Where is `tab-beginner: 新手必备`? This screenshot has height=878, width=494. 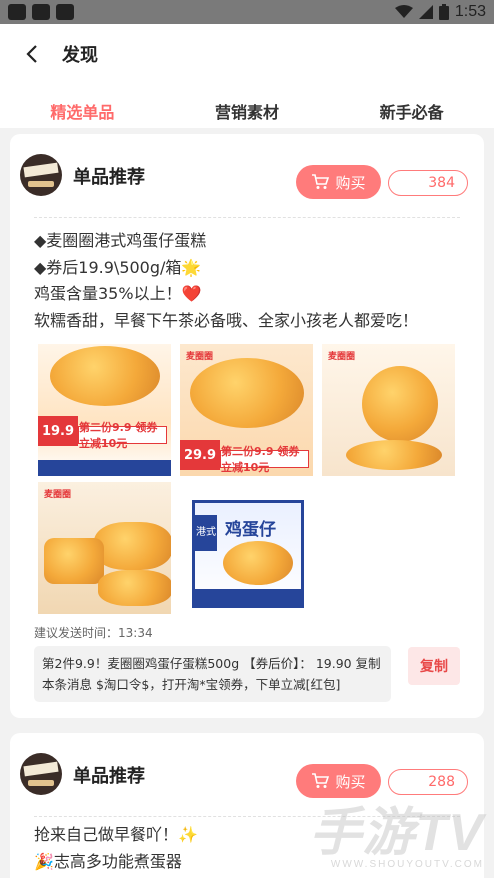 tab-beginner: 新手必备 is located at coordinates (412, 106).